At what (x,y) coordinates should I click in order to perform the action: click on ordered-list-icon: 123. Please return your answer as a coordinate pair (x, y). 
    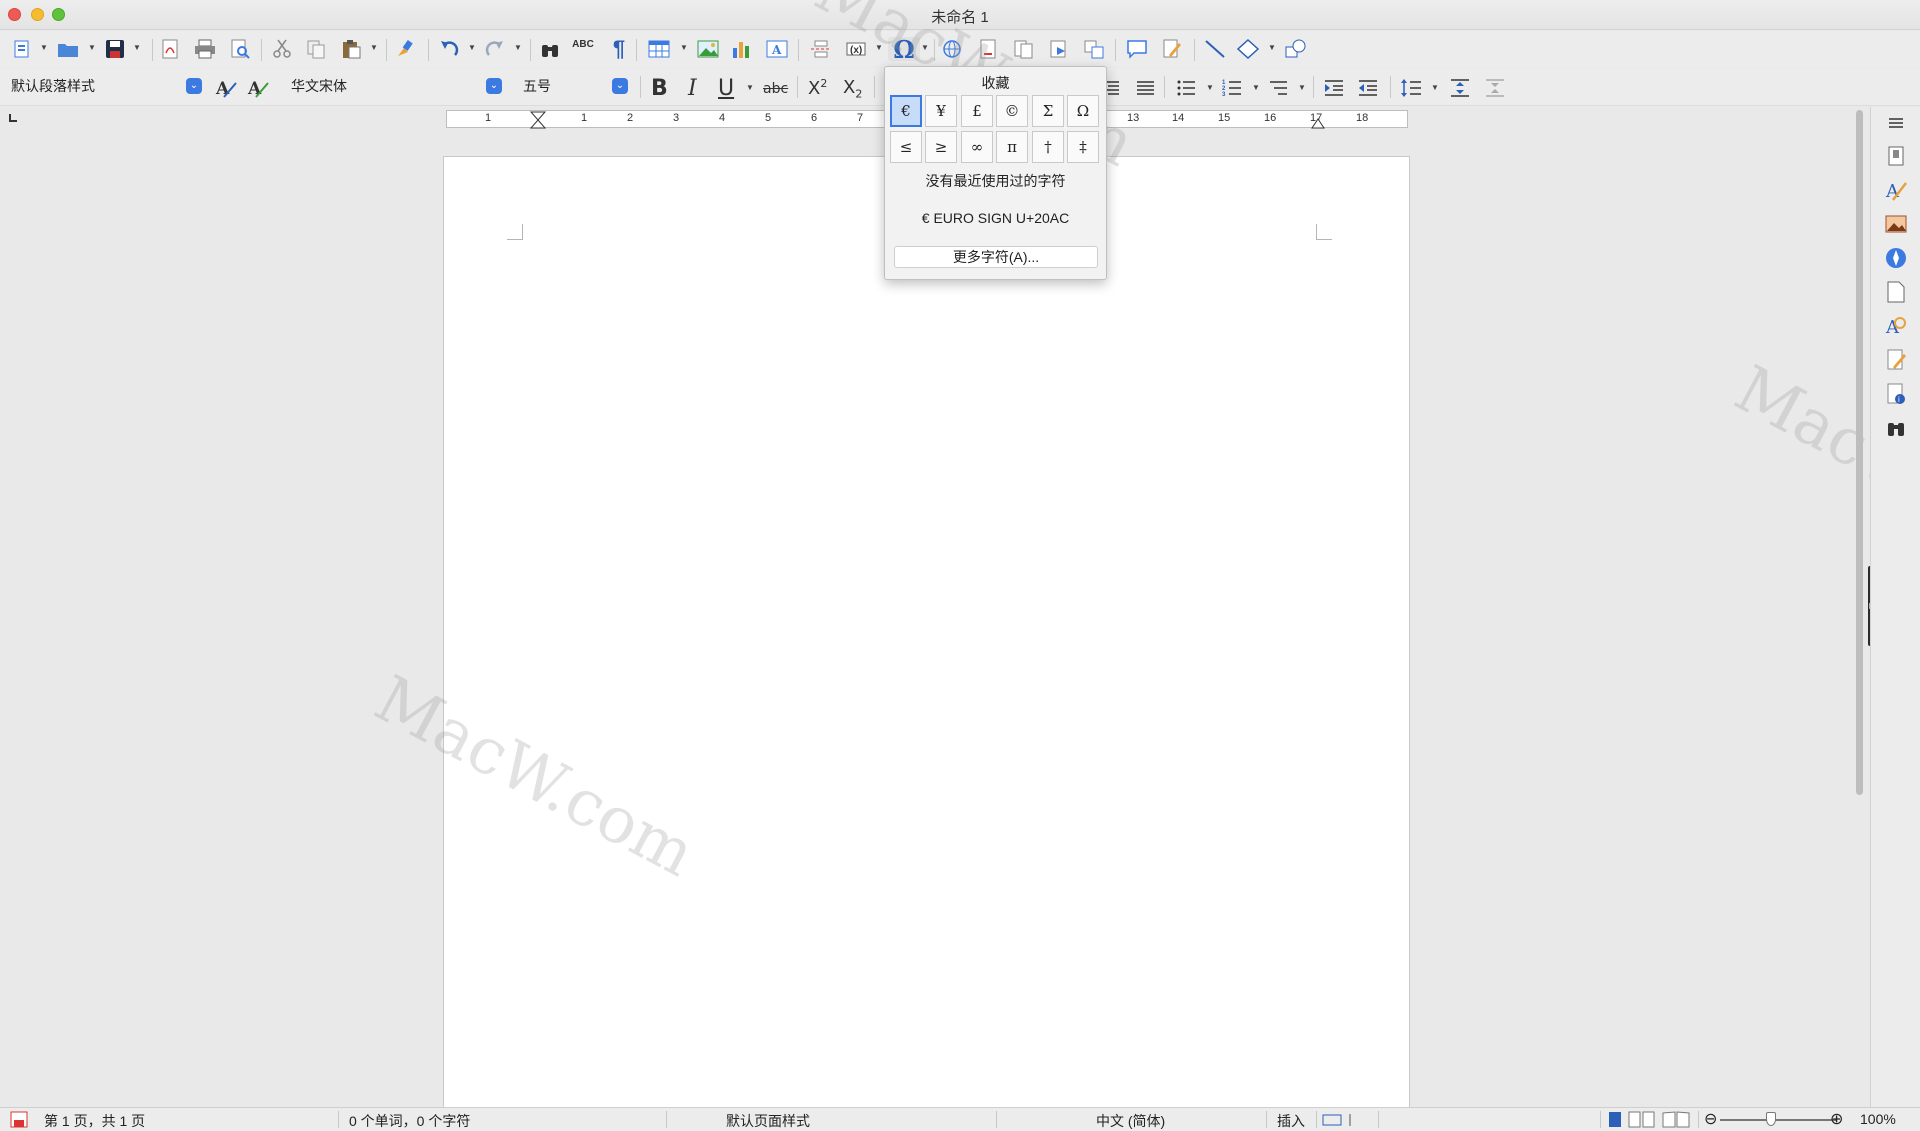
    Looking at the image, I should click on (1232, 88).